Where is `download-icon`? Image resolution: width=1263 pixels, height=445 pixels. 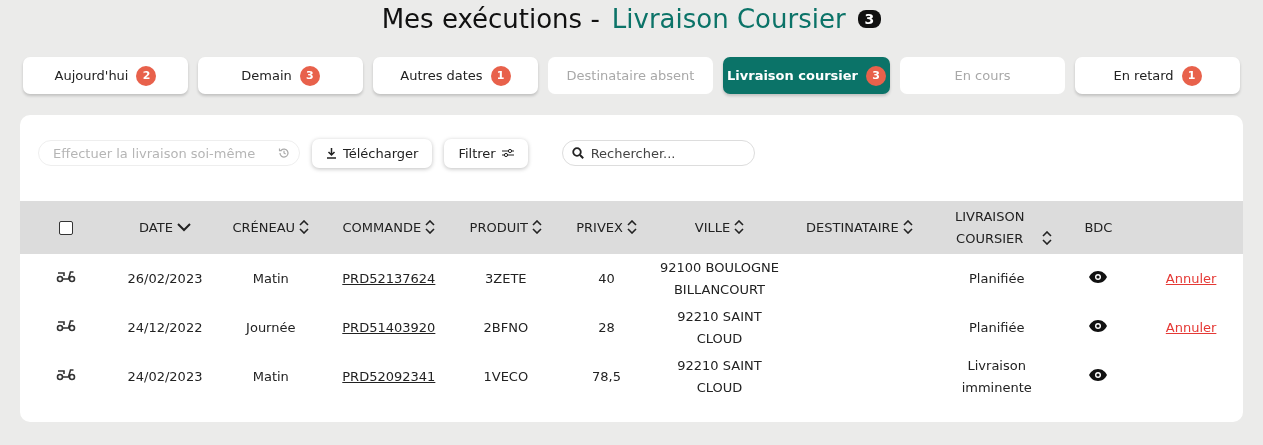
download-icon is located at coordinates (331, 153).